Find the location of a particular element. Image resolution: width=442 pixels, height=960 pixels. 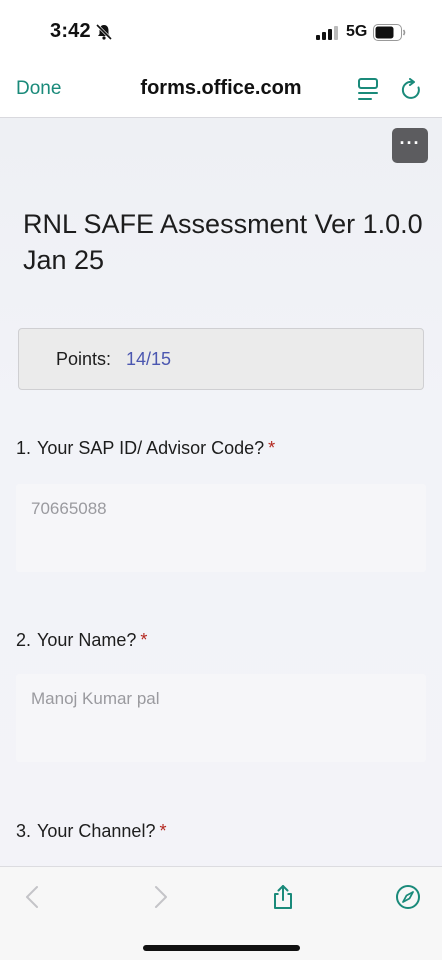

points-summary: Points: 14/15 is located at coordinates (221, 359).